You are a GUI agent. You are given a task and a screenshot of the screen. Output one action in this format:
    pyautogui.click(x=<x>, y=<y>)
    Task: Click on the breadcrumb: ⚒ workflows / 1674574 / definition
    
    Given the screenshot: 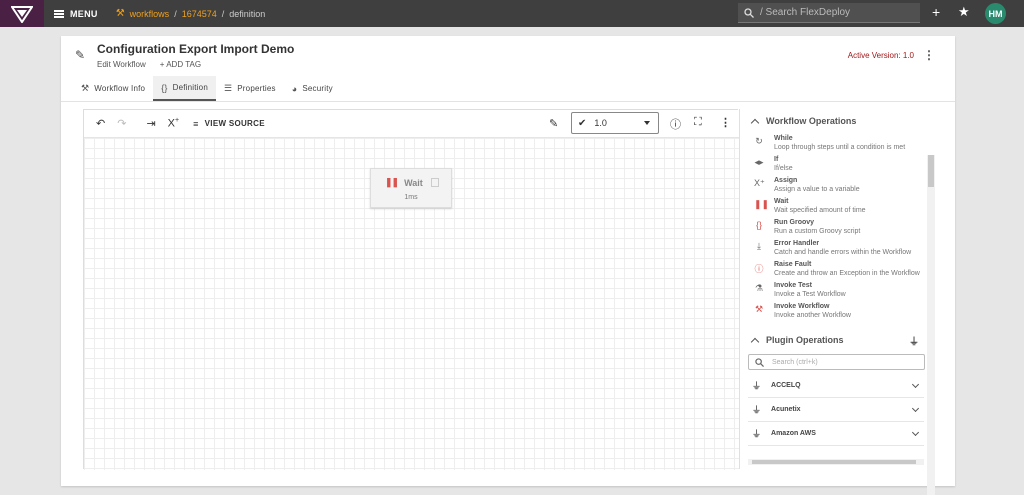 What is the action you would take?
    pyautogui.click(x=191, y=13)
    